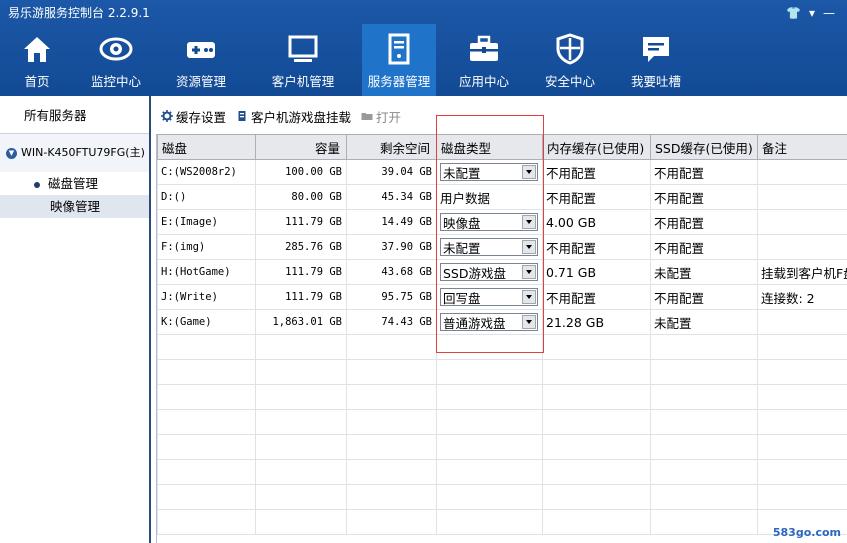 Image resolution: width=847 pixels, height=543 pixels. Describe the element at coordinates (391, 172) in the screenshot. I see `cell-free-space: 39.04 GB` at that location.